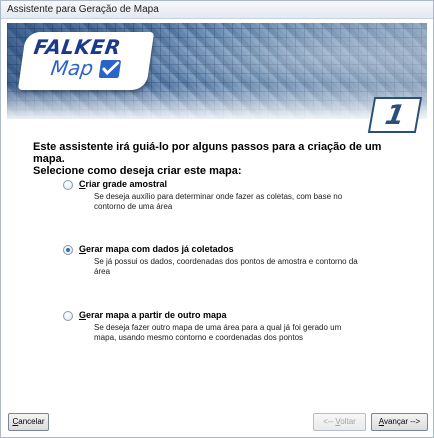 The image size is (434, 438). I want to click on intro-line-2: Selecione como deseja criar este mapa:, so click(137, 171).